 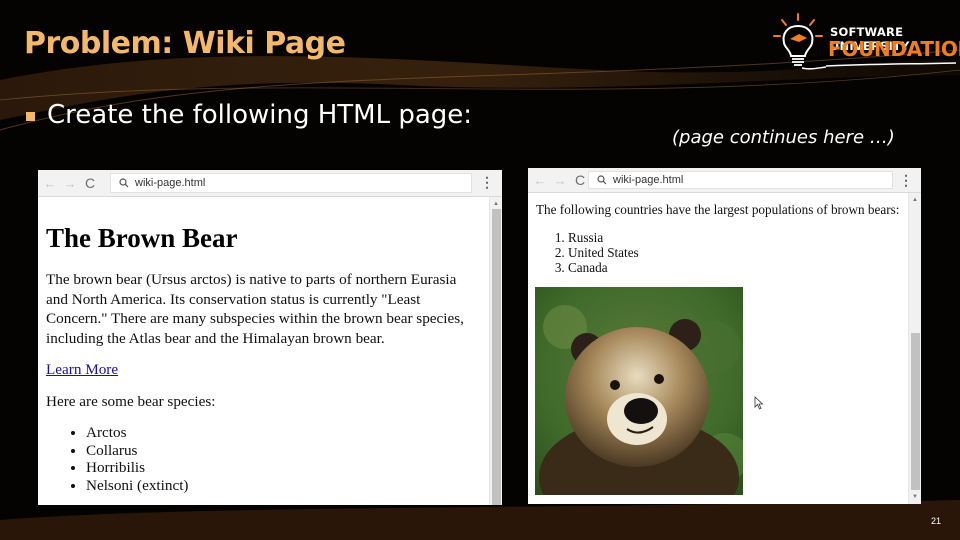 I want to click on bullet-square-icon, so click(x=30, y=116).